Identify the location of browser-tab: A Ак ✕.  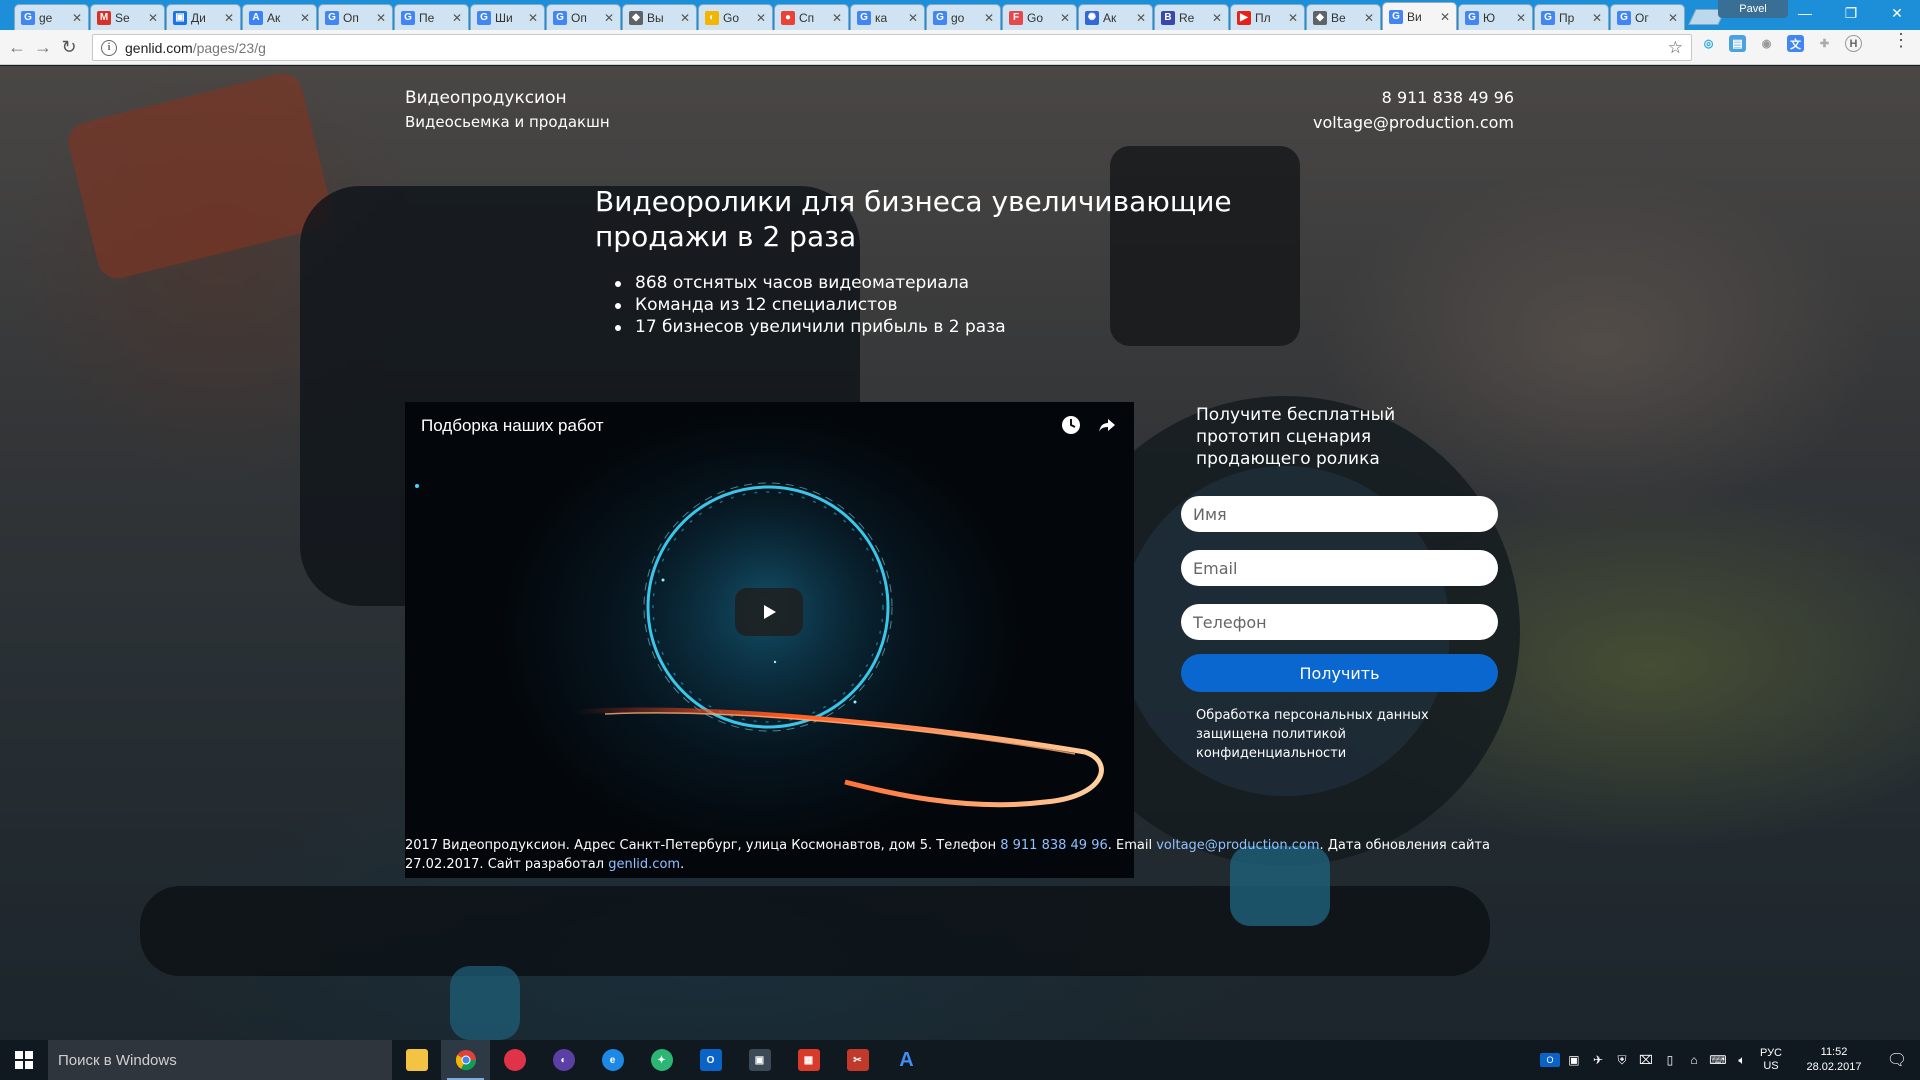
(279, 17).